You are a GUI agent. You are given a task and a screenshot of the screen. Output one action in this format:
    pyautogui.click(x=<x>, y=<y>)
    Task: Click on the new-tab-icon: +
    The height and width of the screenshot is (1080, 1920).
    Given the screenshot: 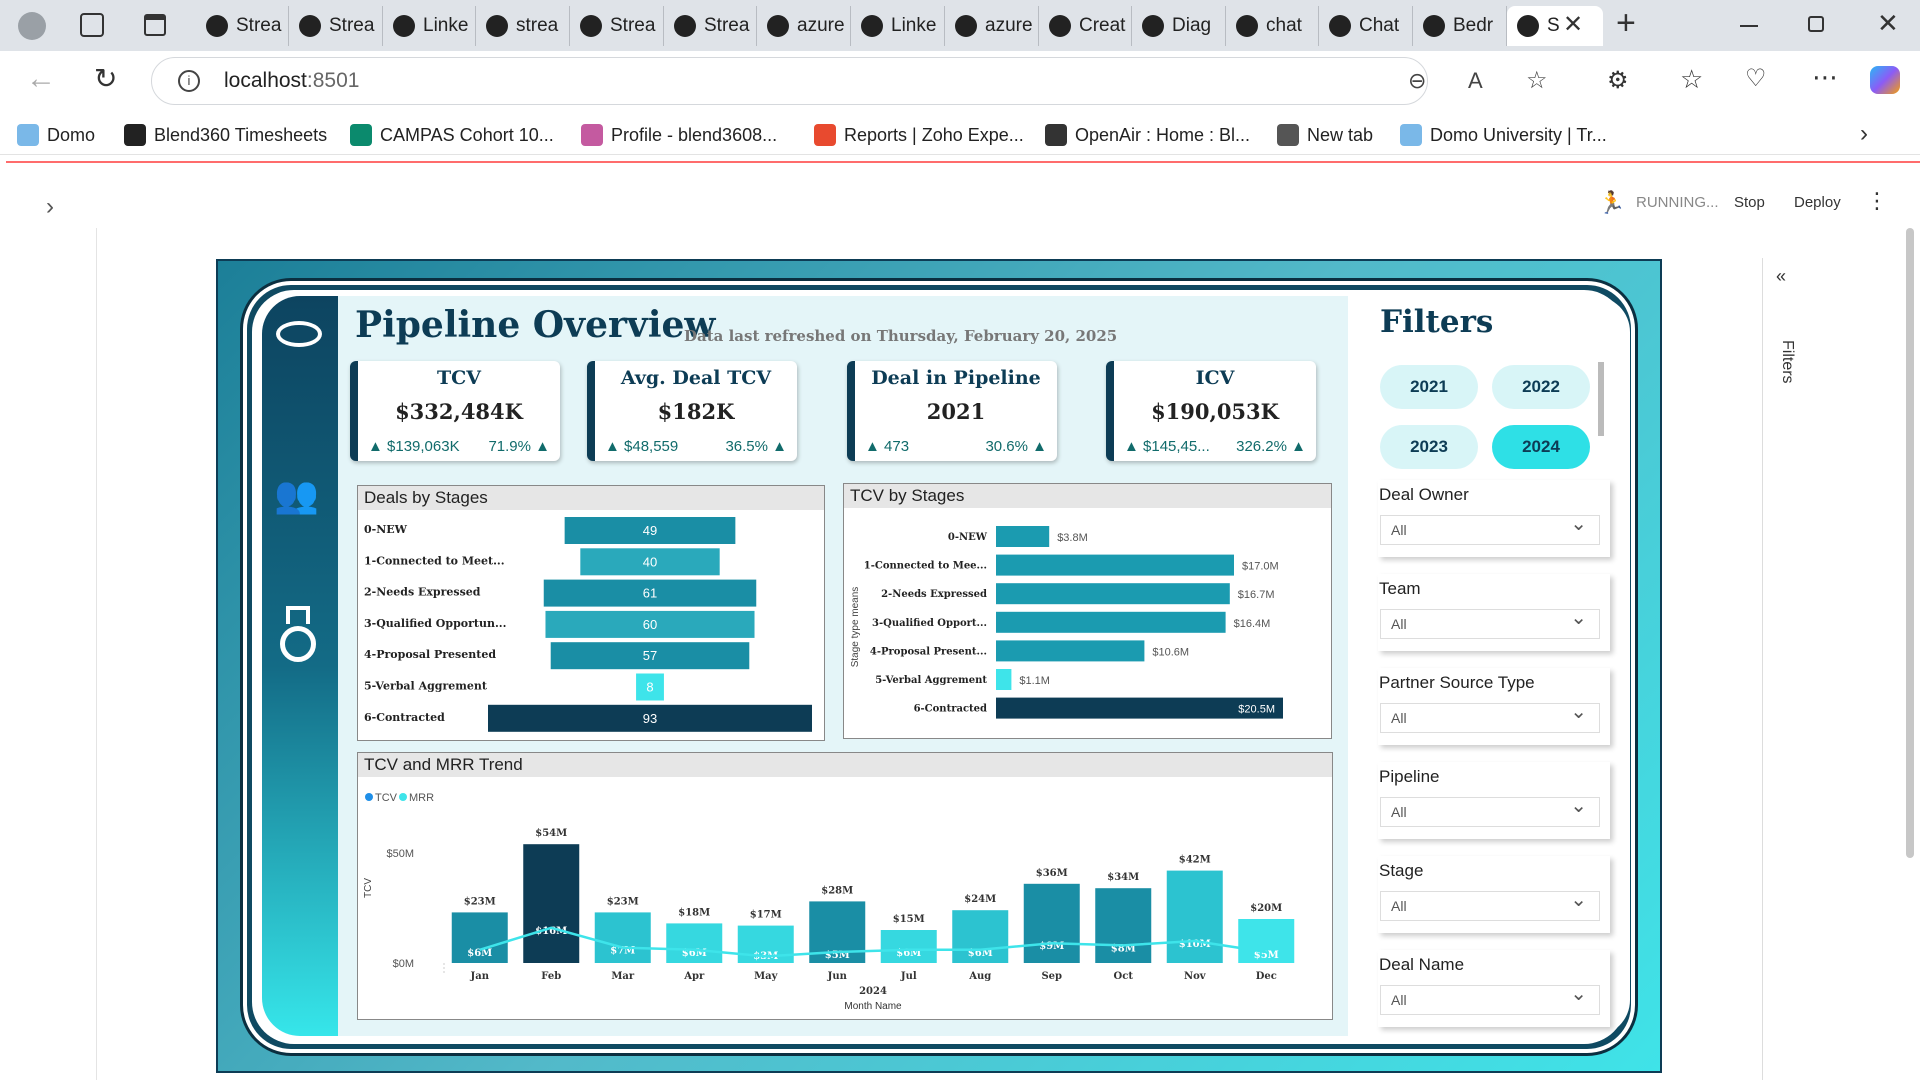 What is the action you would take?
    pyautogui.click(x=1626, y=23)
    